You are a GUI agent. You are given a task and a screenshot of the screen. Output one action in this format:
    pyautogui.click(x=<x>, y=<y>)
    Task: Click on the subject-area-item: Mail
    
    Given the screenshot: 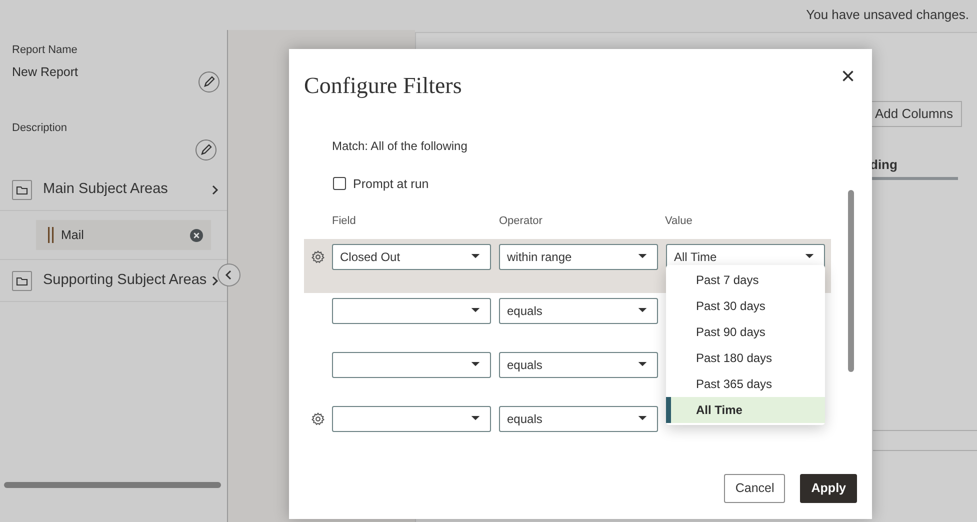 What is the action you would take?
    pyautogui.click(x=123, y=235)
    